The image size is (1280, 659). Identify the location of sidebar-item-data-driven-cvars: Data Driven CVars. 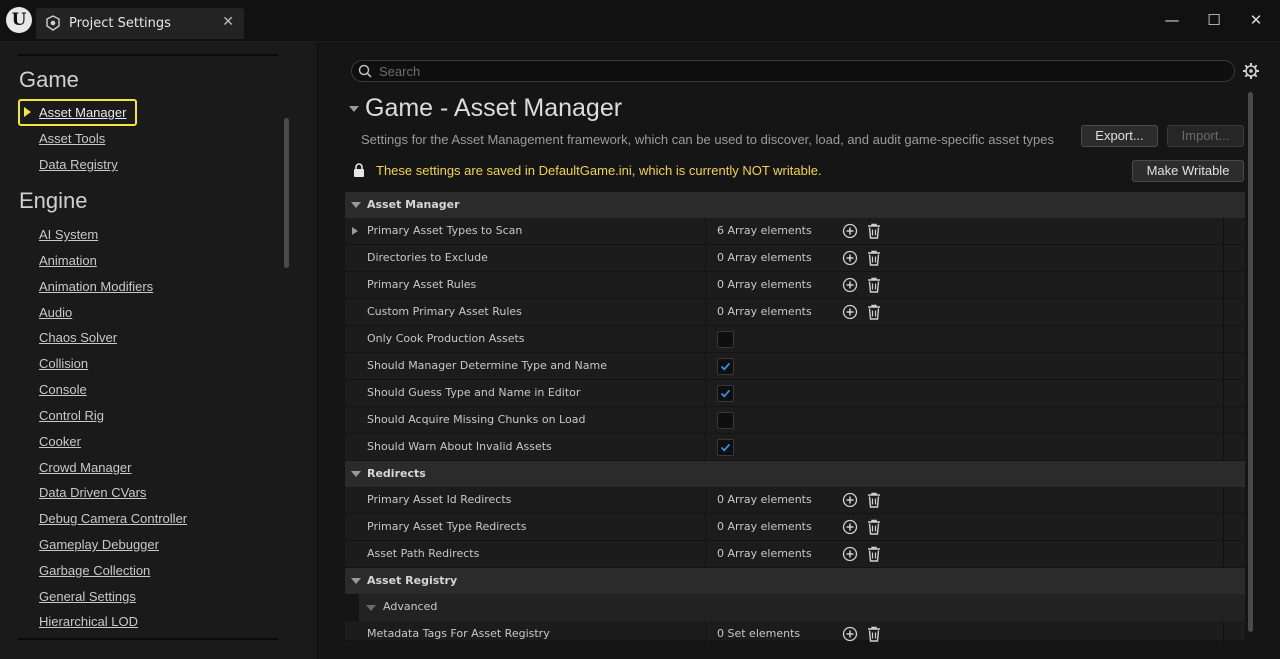
(92, 492).